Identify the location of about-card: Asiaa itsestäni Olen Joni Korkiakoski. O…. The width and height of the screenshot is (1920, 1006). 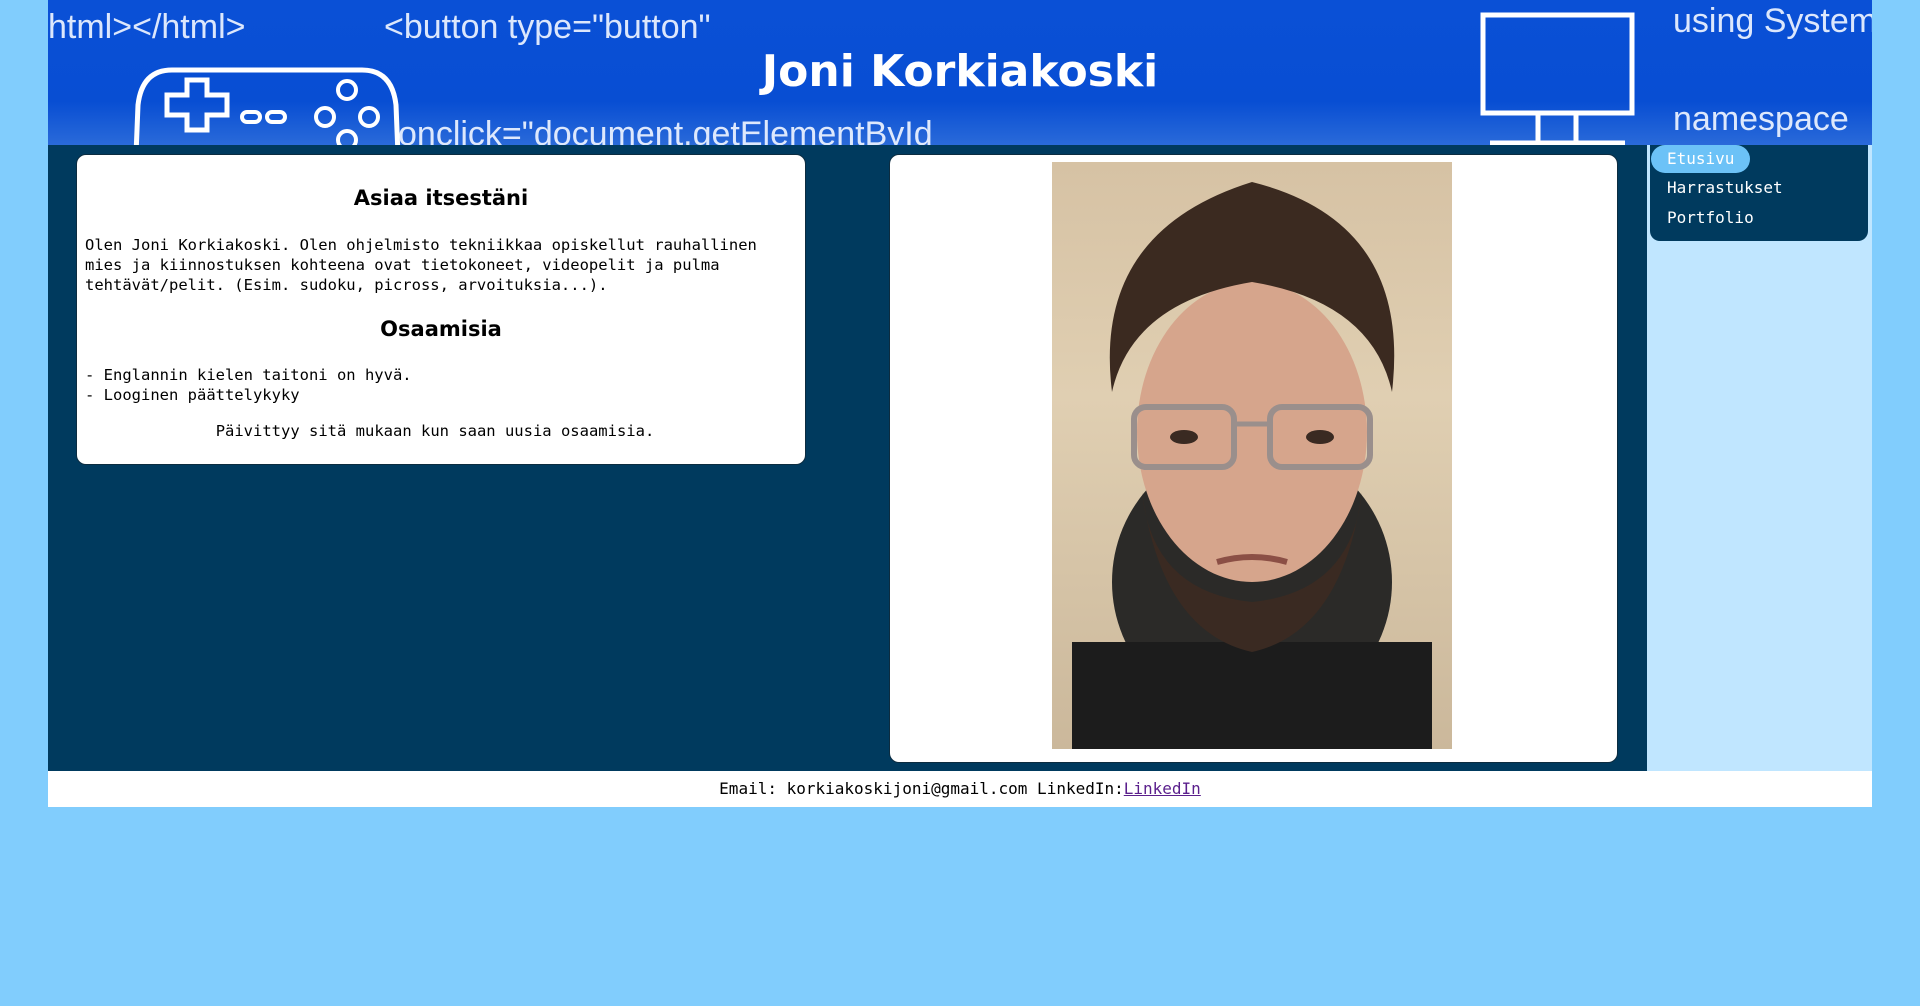
(441, 309).